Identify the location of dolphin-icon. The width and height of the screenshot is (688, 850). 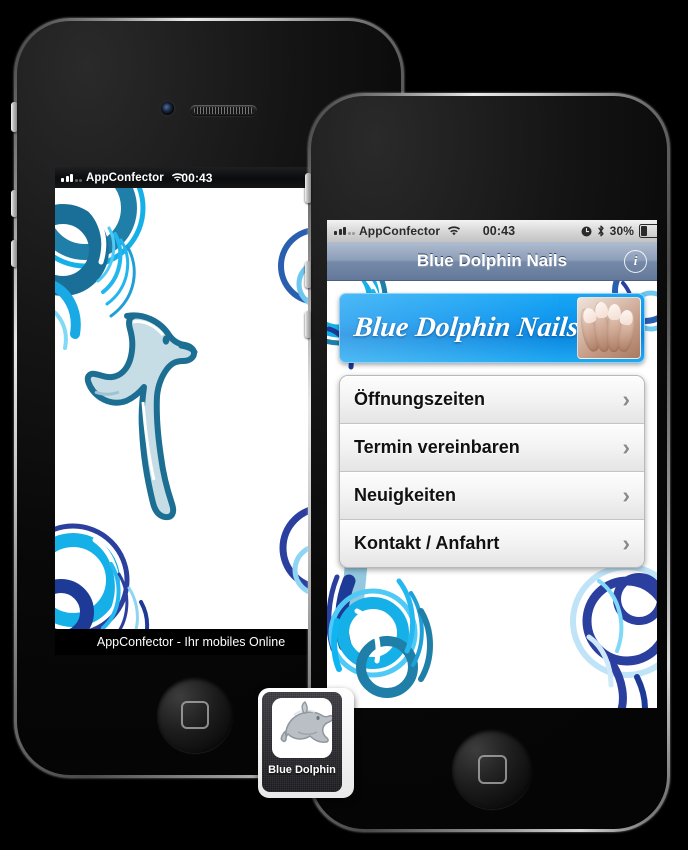
(302, 728).